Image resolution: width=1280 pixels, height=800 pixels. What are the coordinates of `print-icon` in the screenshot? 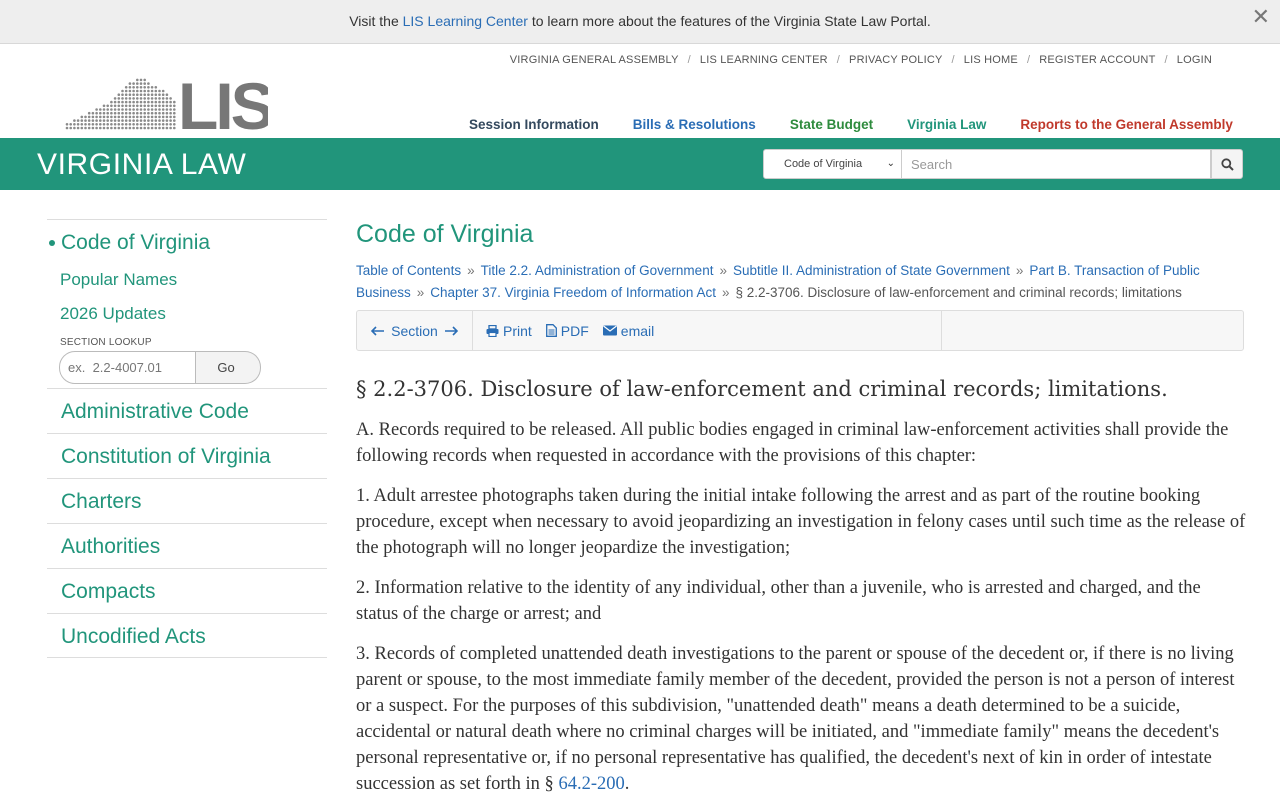 It's located at (492, 330).